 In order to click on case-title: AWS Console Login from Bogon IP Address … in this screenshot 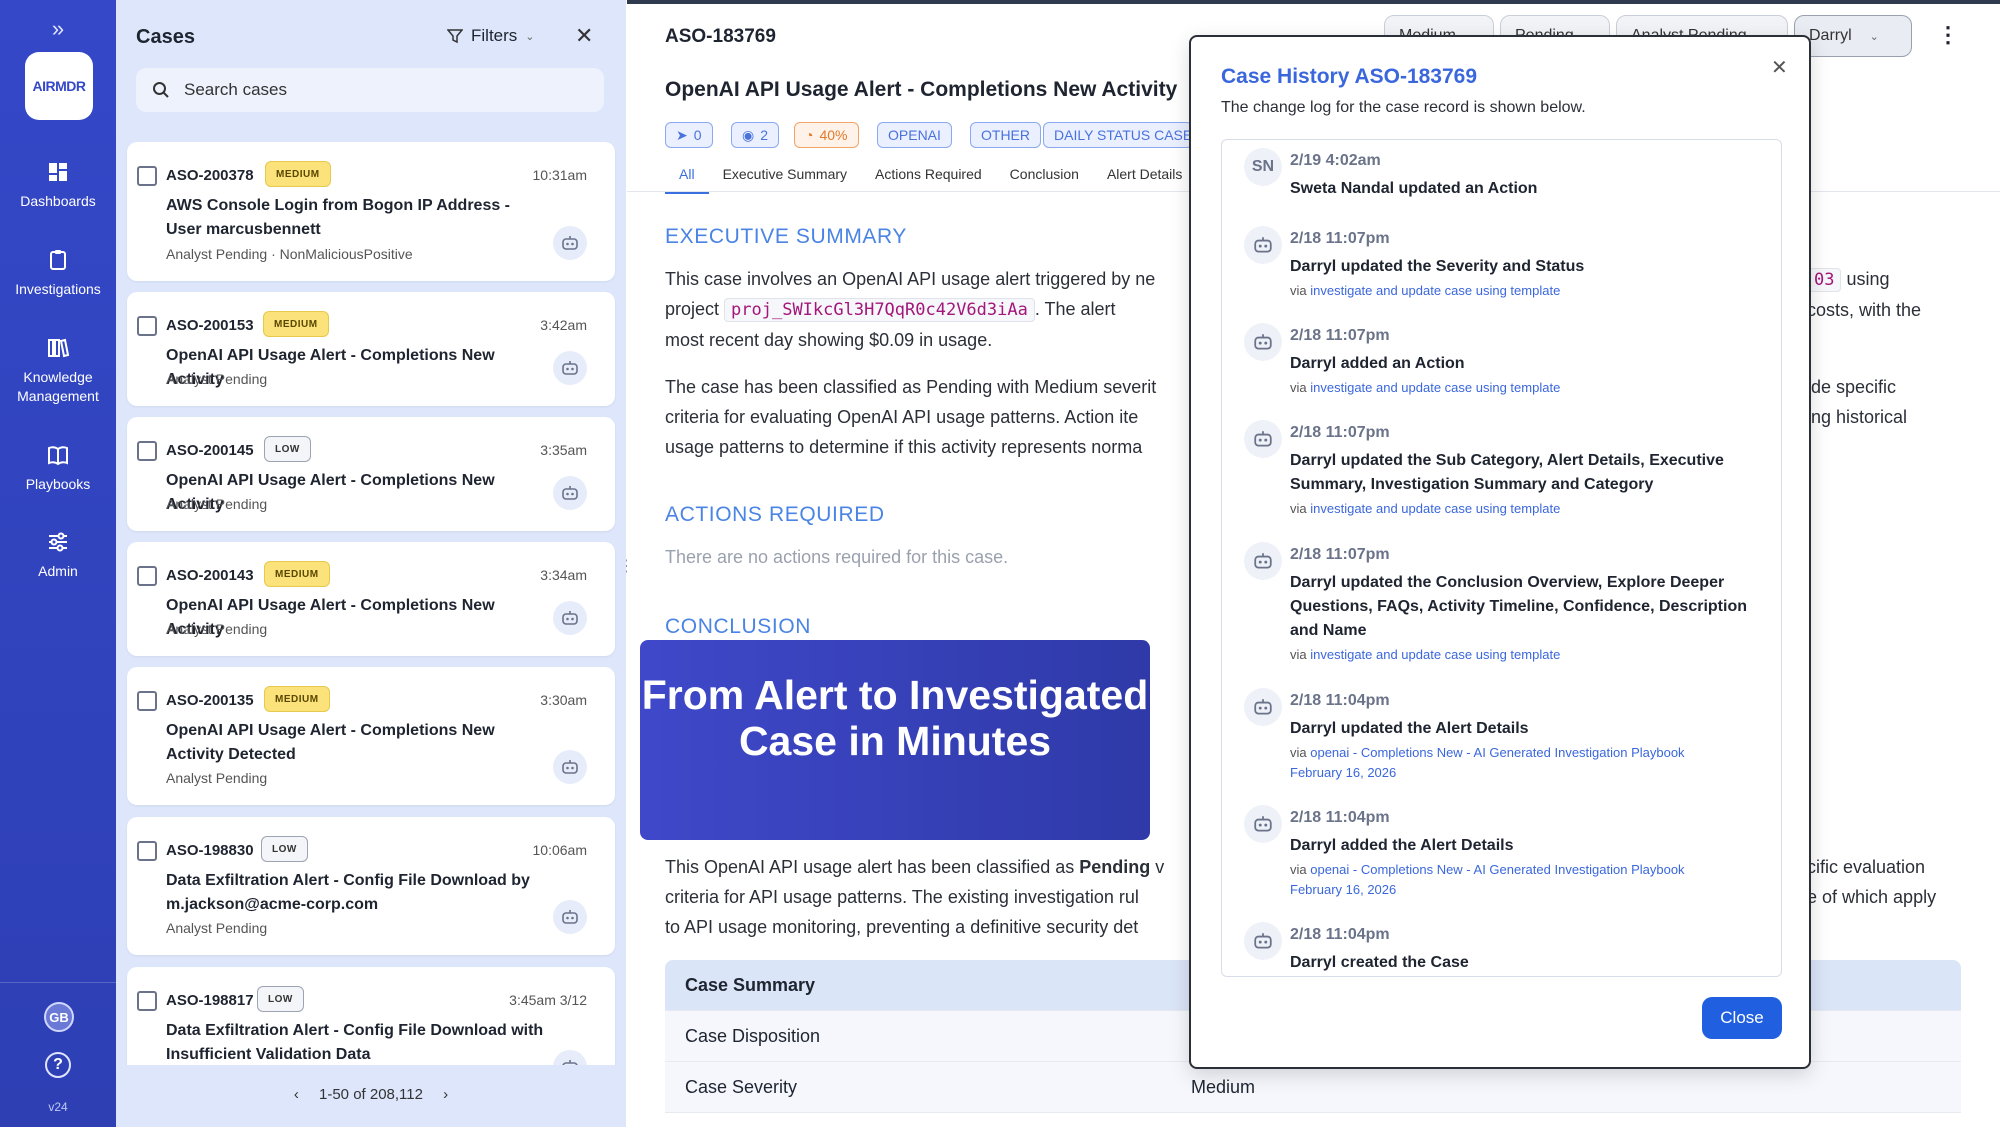, I will do `click(338, 217)`.